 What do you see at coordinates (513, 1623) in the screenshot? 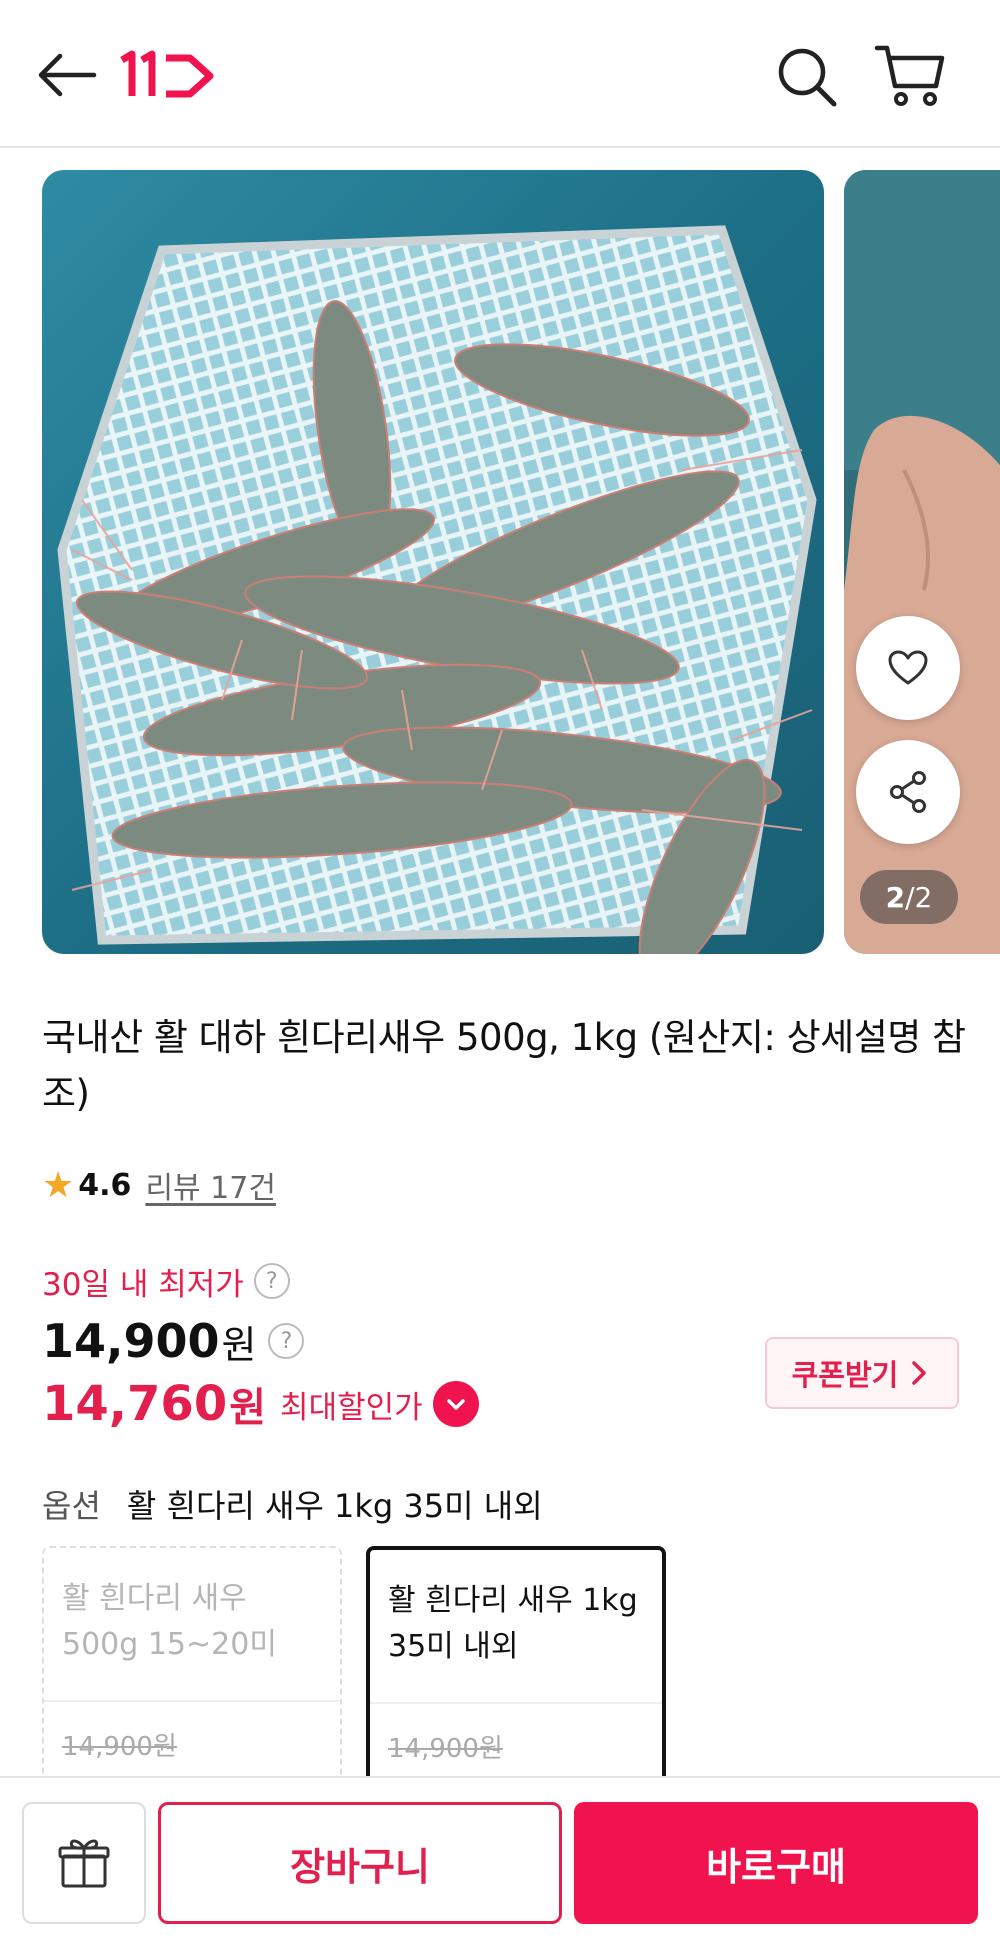
I see `option-card-name: 활 흰다리 새우 1kg 35미 내외` at bounding box center [513, 1623].